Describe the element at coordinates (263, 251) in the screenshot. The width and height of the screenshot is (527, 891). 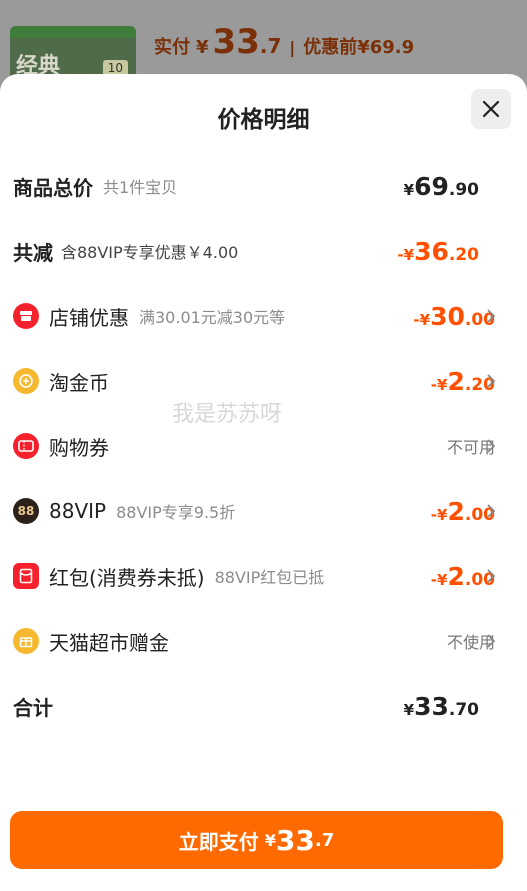
I see `row-discount-total: 共减 含88VIP专享优惠￥4.00 - ¥36.20` at that location.